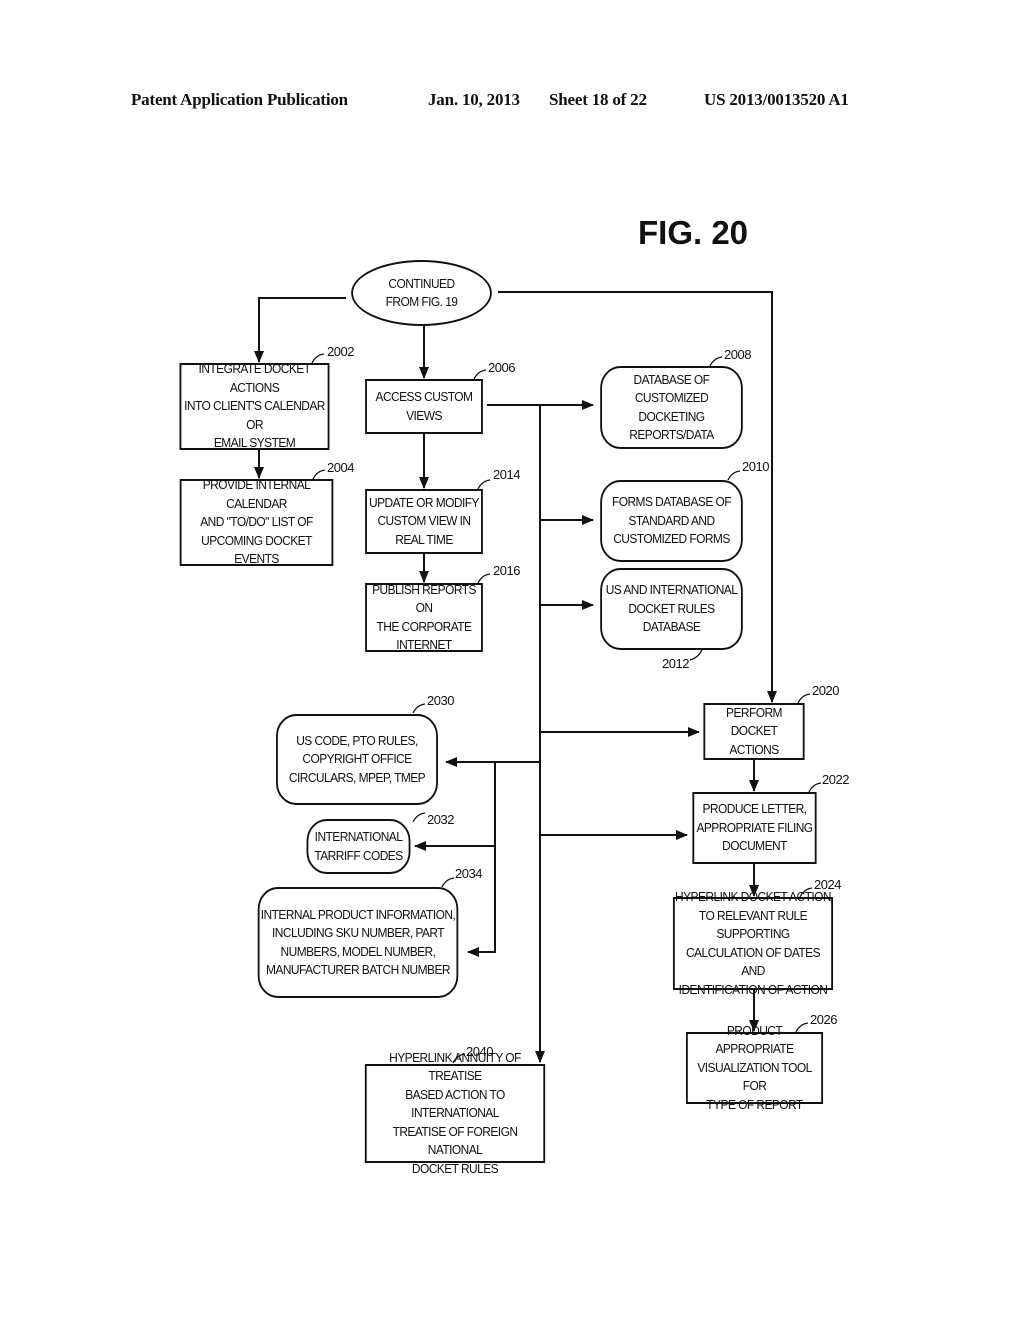  I want to click on leader-2020, so click(804, 698).